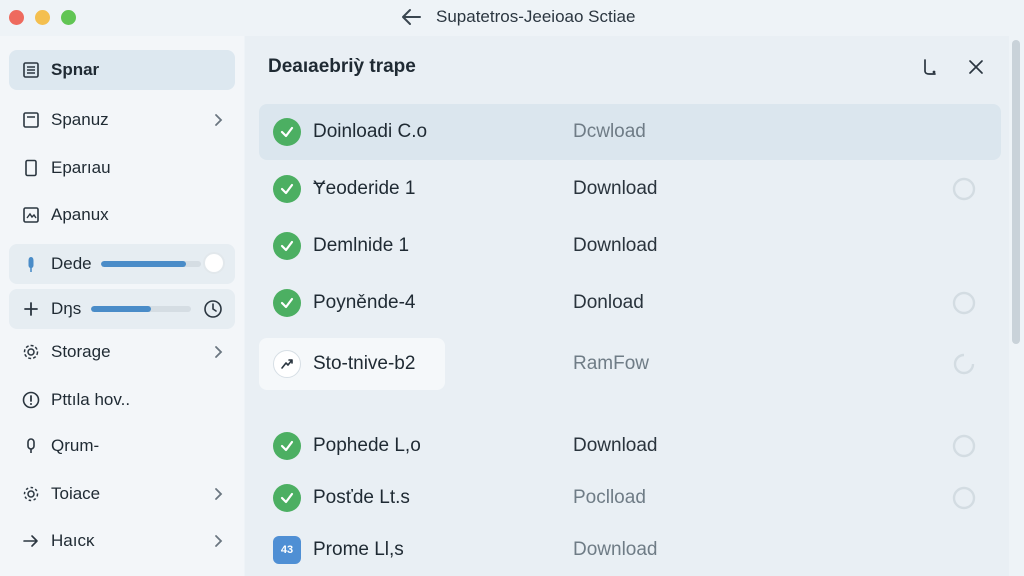  I want to click on download-name: Prome Ll,s, so click(358, 549).